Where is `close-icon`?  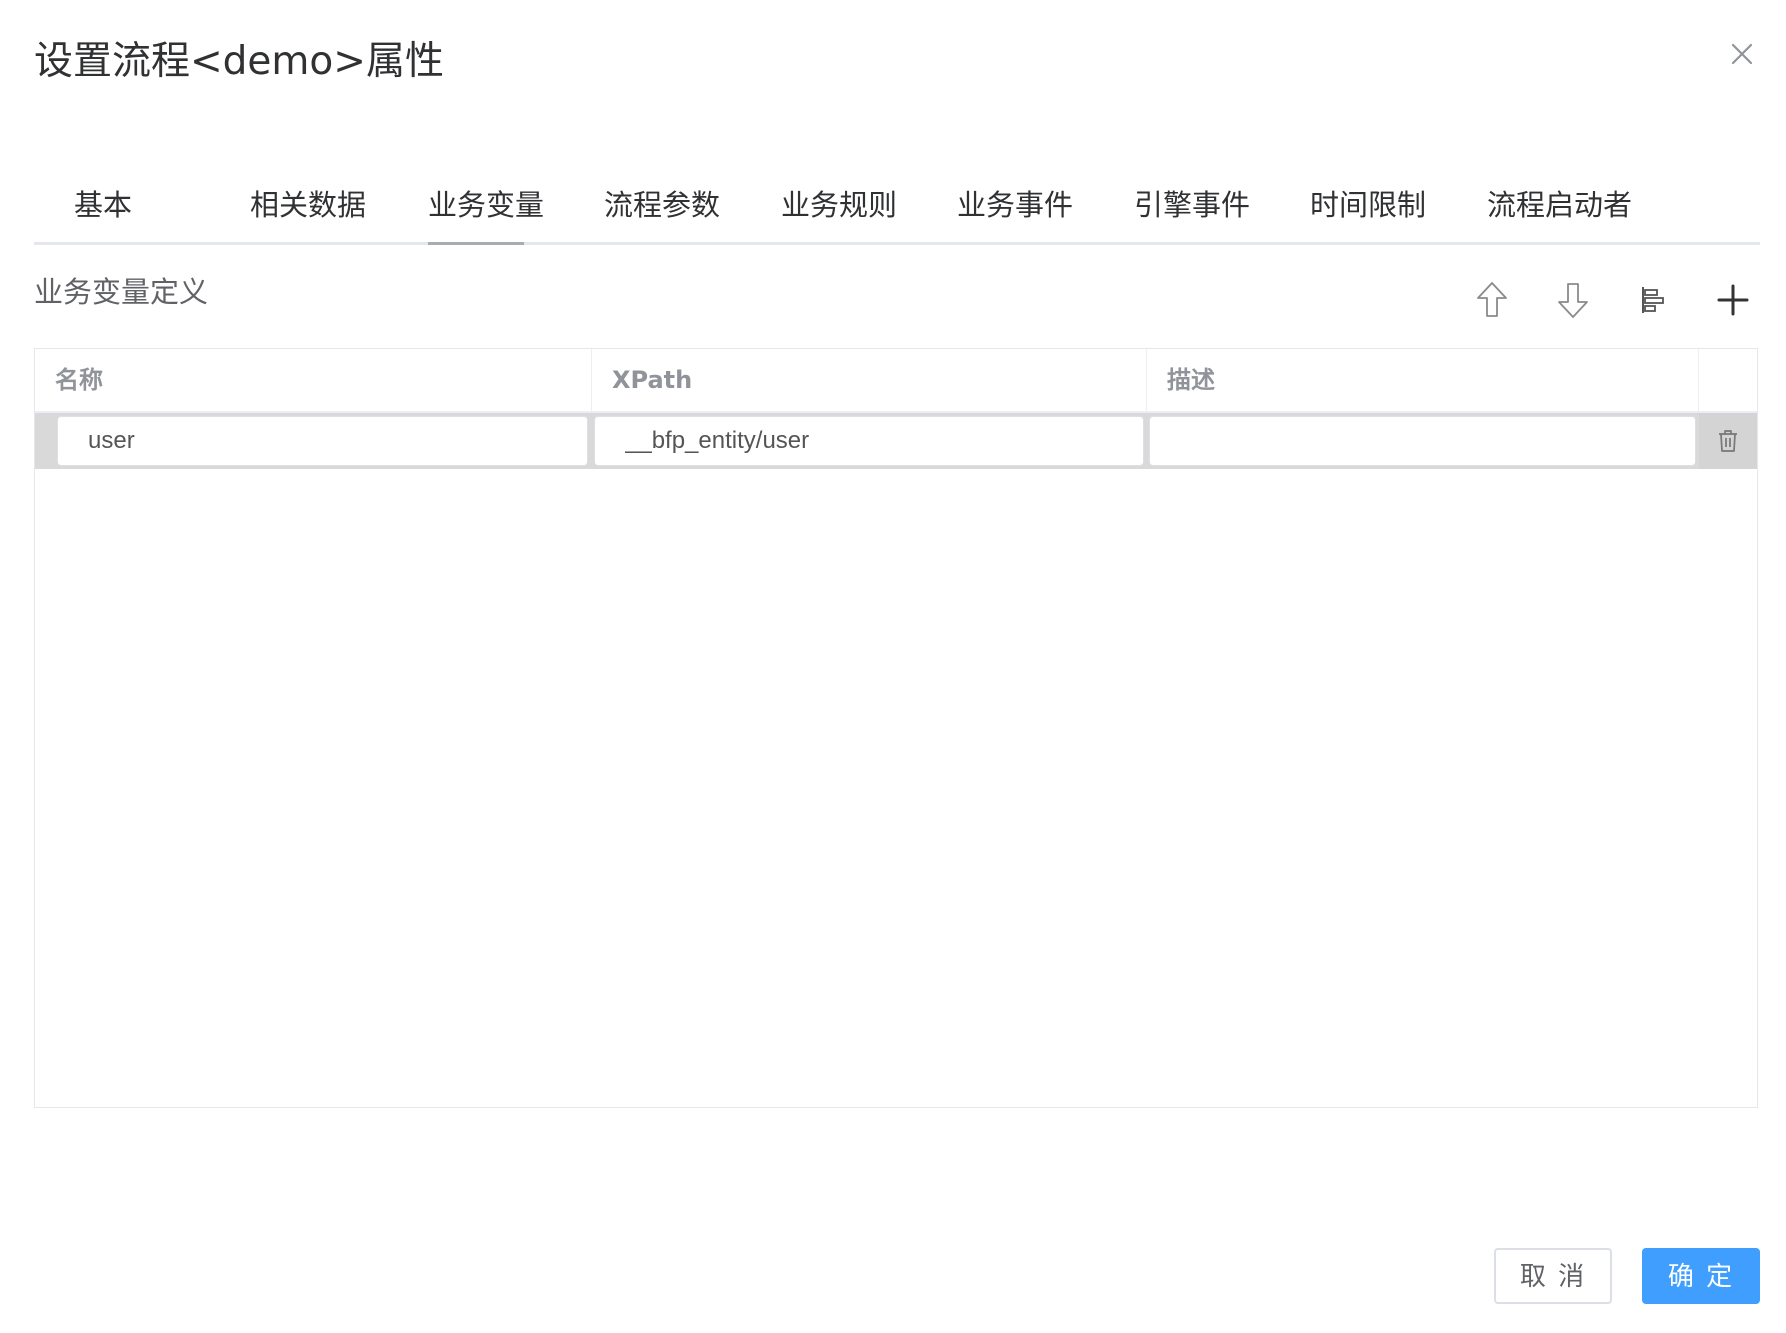 close-icon is located at coordinates (1742, 54).